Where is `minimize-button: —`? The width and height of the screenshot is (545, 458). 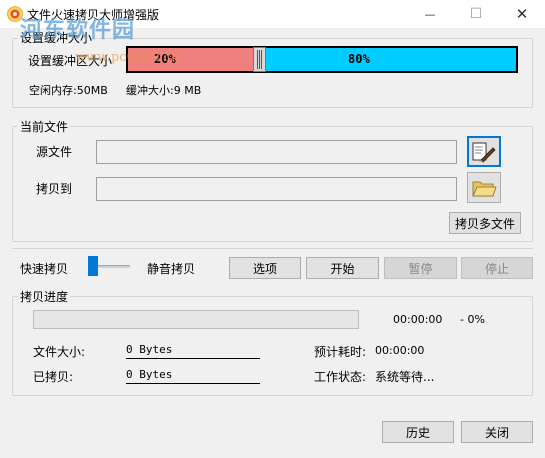
minimize-button: — is located at coordinates (430, 14).